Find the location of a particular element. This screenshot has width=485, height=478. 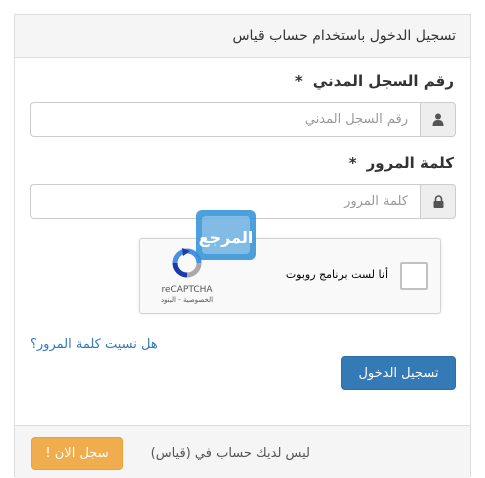

civil-id-input is located at coordinates (225, 119).